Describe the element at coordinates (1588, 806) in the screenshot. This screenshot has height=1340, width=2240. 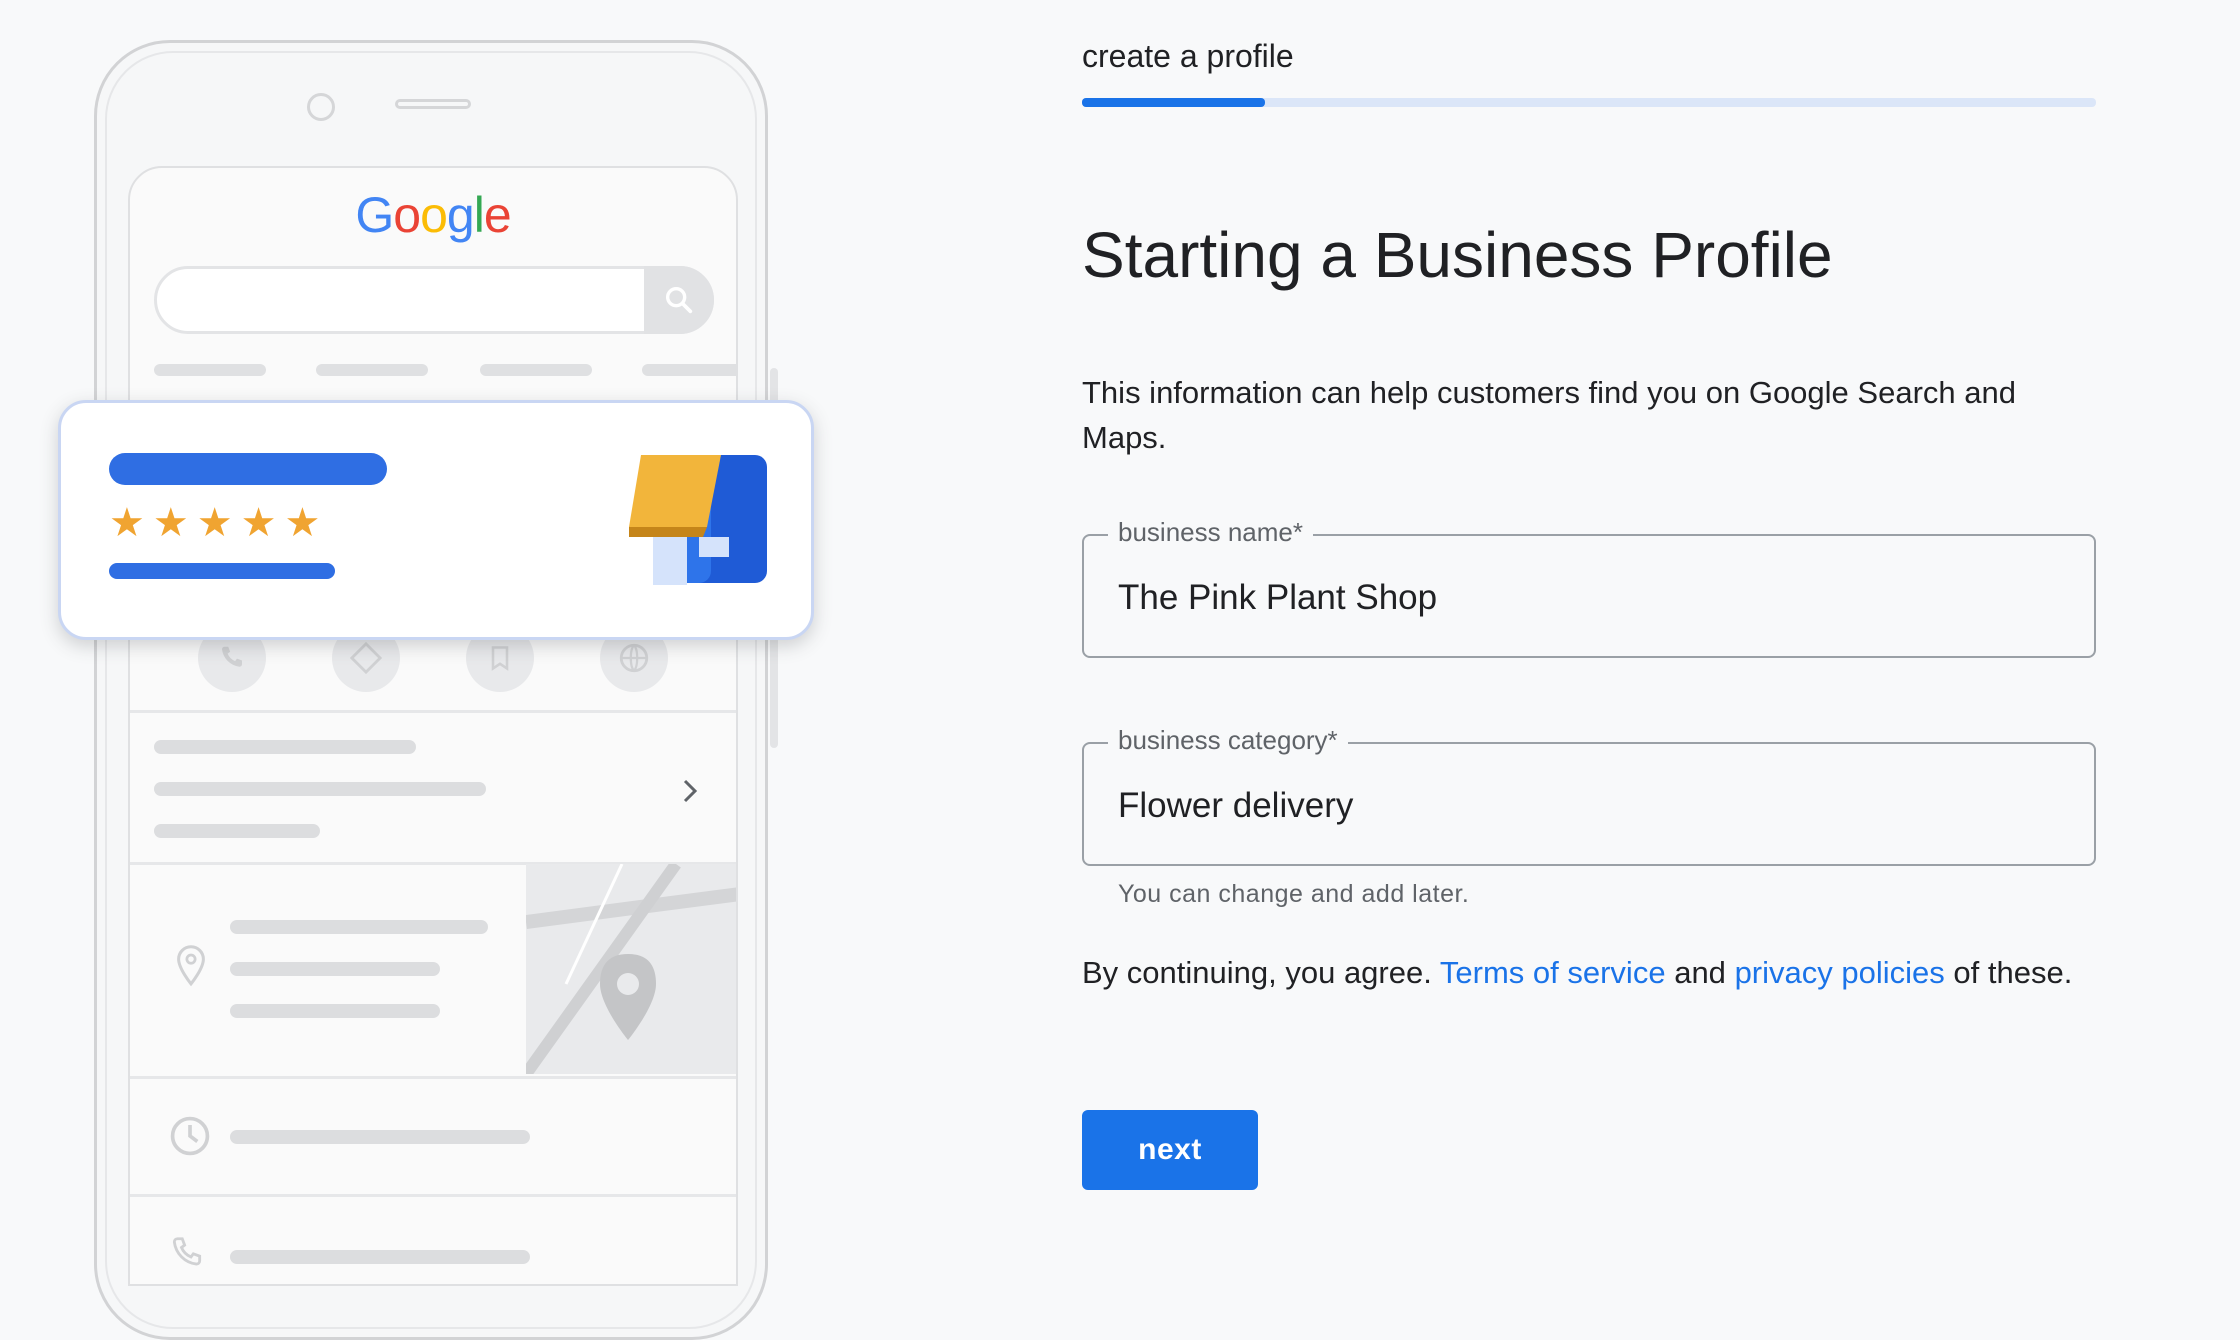
I see `business-category-input` at that location.